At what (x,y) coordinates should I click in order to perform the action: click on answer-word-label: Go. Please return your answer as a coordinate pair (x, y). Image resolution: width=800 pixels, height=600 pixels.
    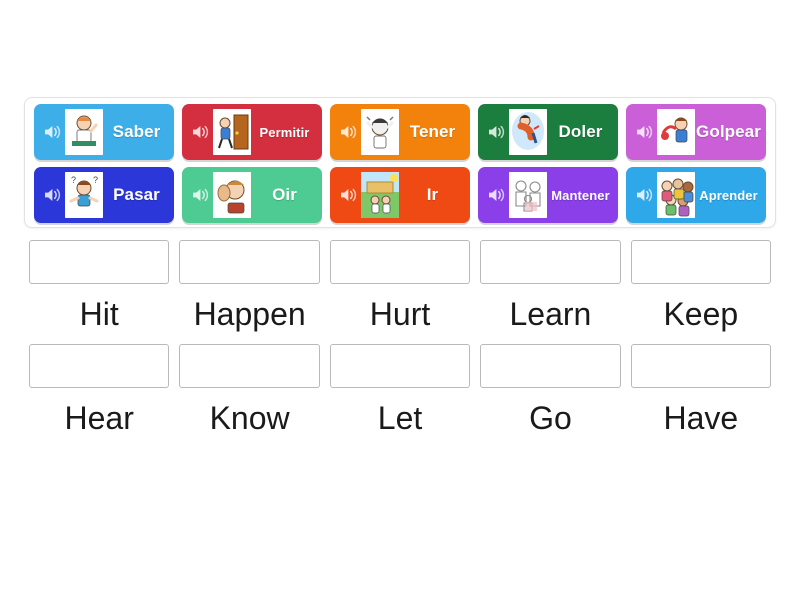
    Looking at the image, I should click on (550, 417).